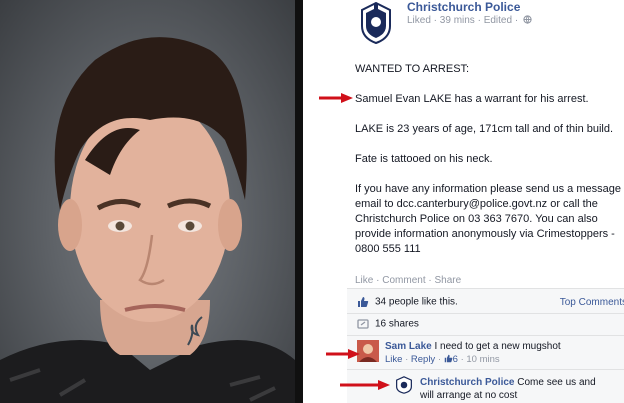 Image resolution: width=624 pixels, height=403 pixels. What do you see at coordinates (412, 69) in the screenshot?
I see `post-heading: WANTED TO ARREST:` at bounding box center [412, 69].